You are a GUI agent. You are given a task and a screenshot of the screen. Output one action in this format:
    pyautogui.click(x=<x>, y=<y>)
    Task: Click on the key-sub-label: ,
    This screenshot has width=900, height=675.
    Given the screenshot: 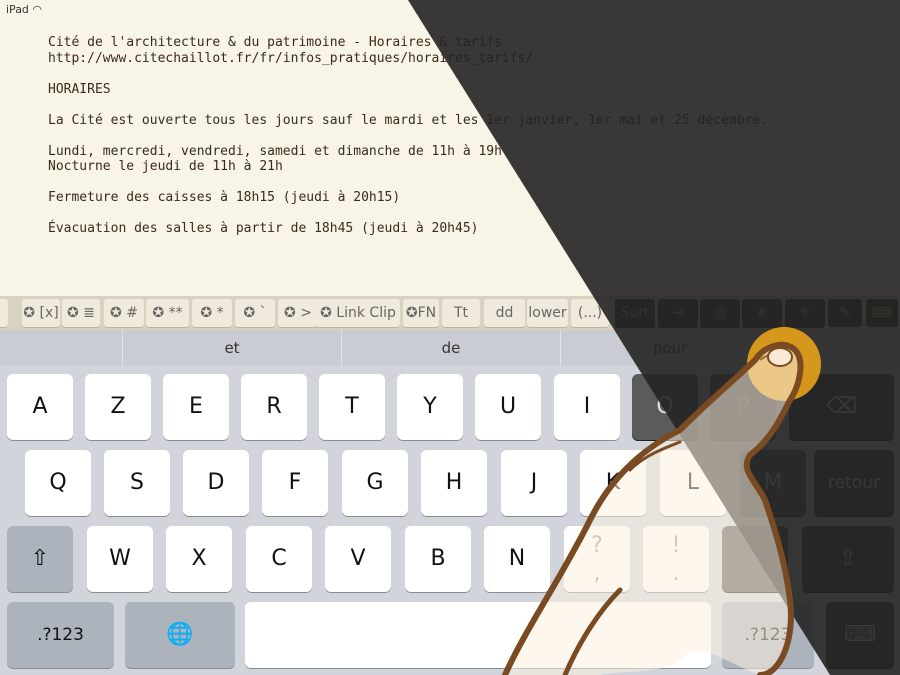 What is the action you would take?
    pyautogui.click(x=597, y=573)
    